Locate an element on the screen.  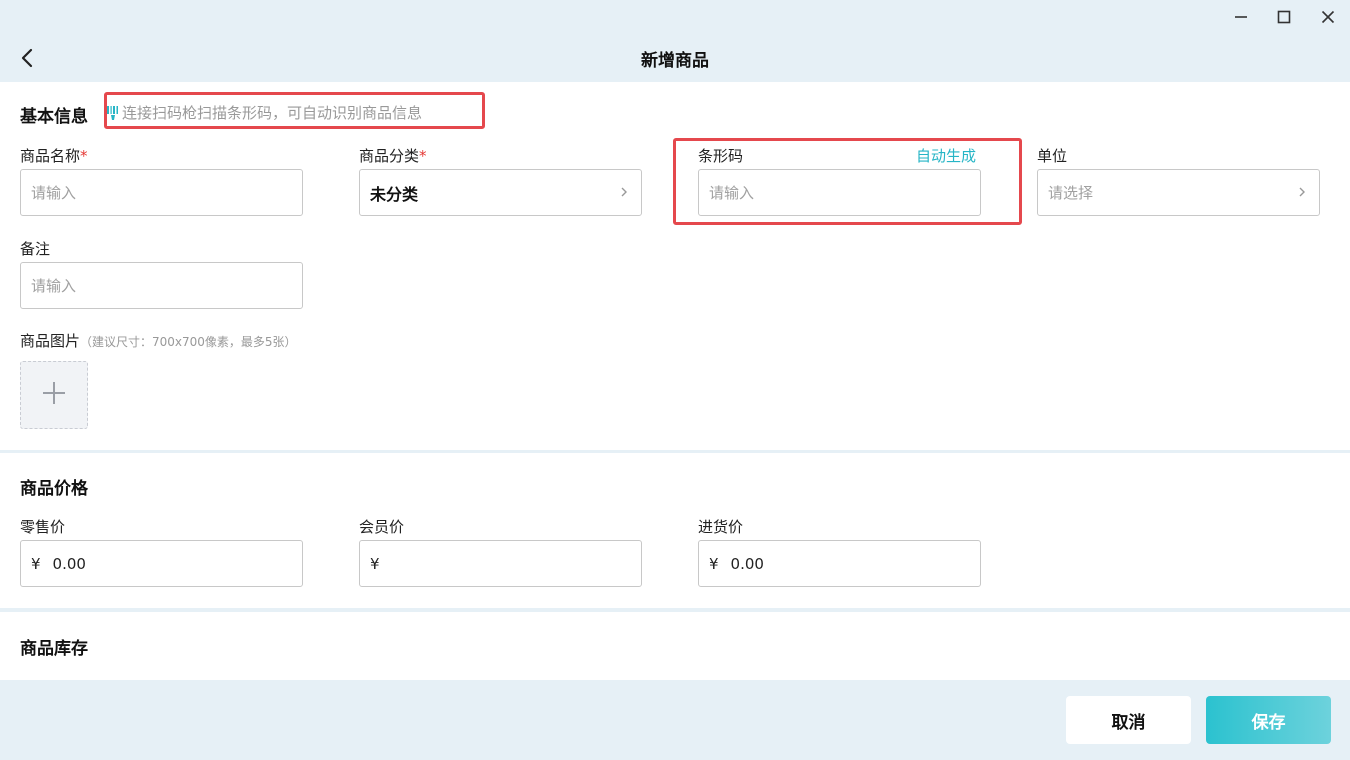
unit-label: 单位 is located at coordinates (1052, 156).